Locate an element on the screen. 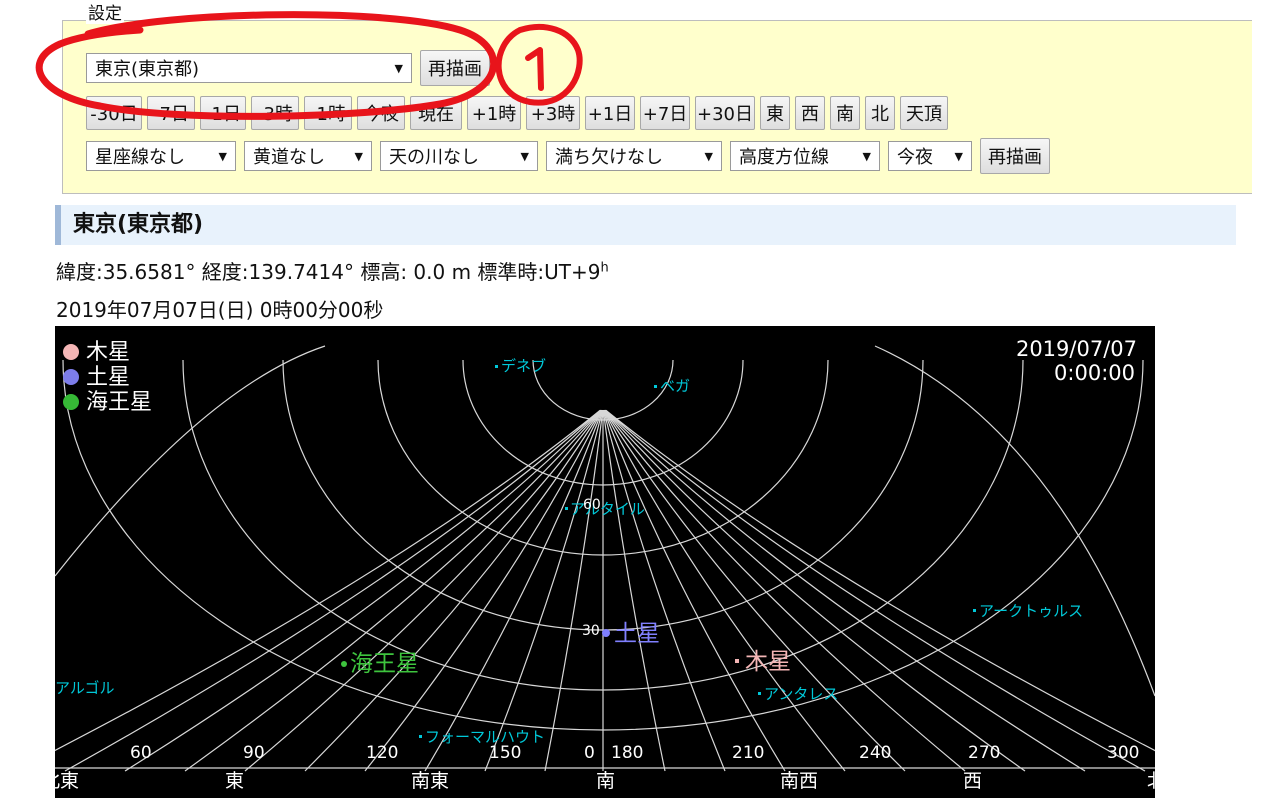  legend-jupiter-label: 木星 is located at coordinates (108, 352).